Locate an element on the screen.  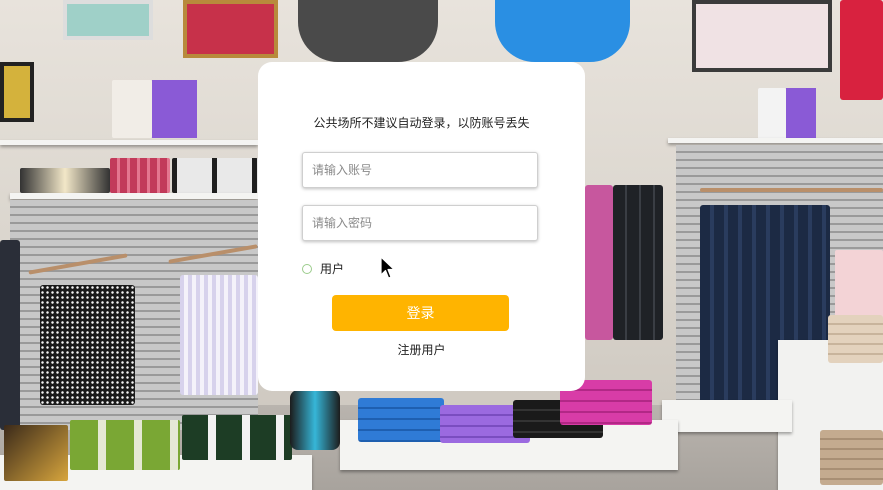
blue-shirts is located at coordinates (401, 420).